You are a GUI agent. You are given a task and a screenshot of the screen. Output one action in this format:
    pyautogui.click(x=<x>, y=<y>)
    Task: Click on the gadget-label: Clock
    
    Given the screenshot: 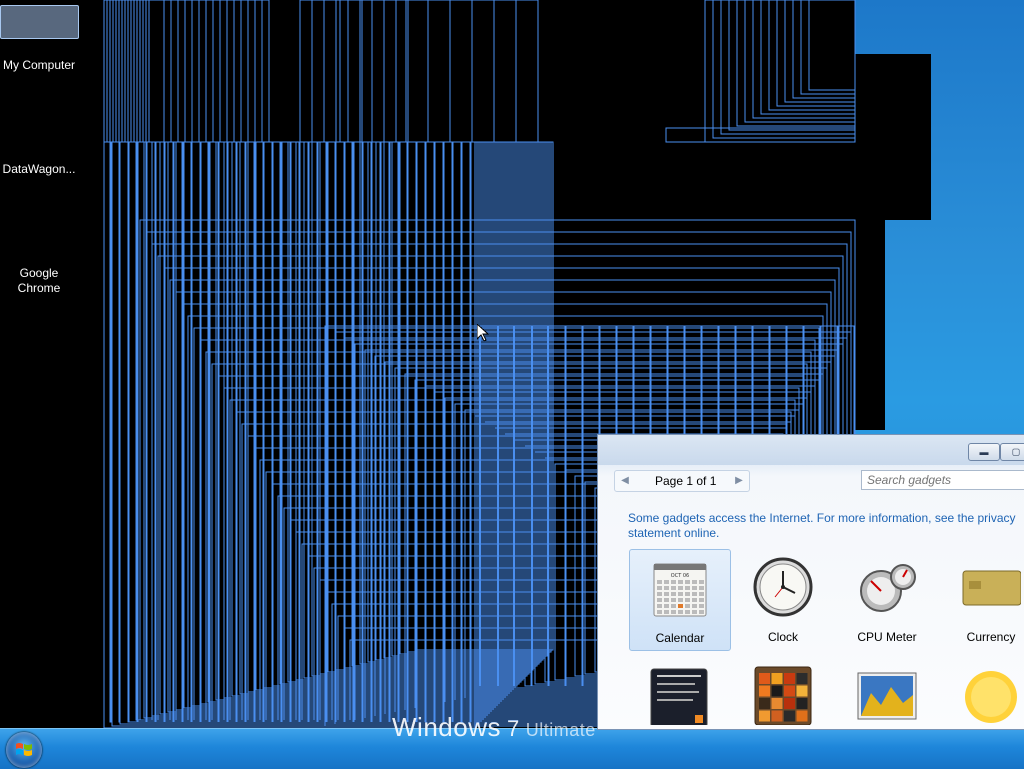 What is the action you would take?
    pyautogui.click(x=782, y=637)
    